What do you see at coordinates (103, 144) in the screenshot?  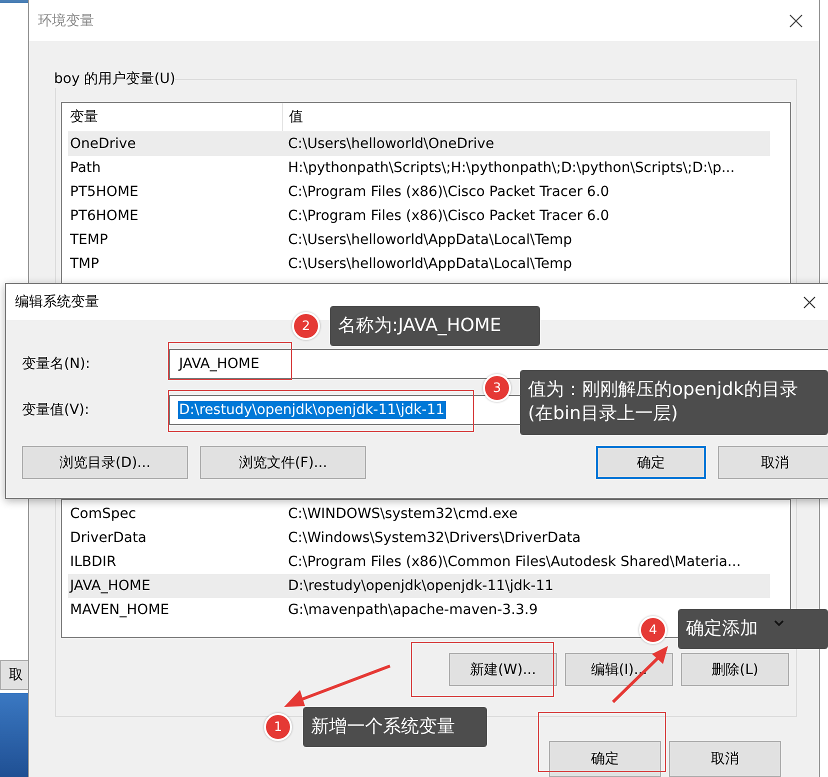 I see `variable-name: OneDrive` at bounding box center [103, 144].